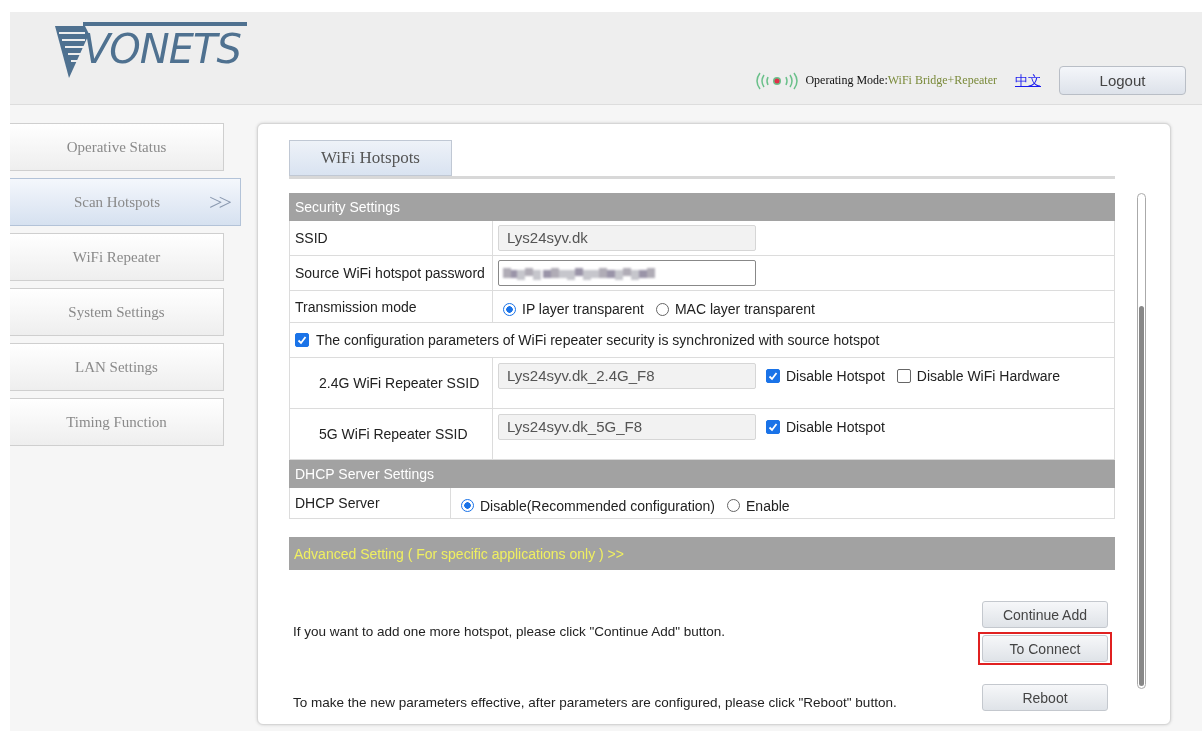  I want to click on field-label: Source WiFi hotspot password, so click(390, 273).